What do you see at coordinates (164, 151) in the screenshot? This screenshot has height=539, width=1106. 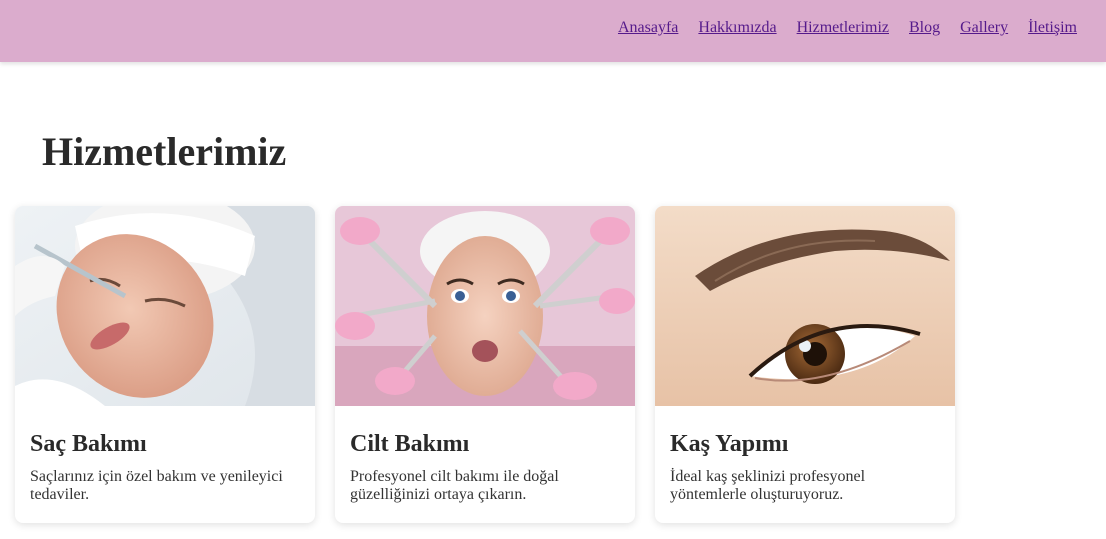 I see `services-title: Hizmetlerimiz` at bounding box center [164, 151].